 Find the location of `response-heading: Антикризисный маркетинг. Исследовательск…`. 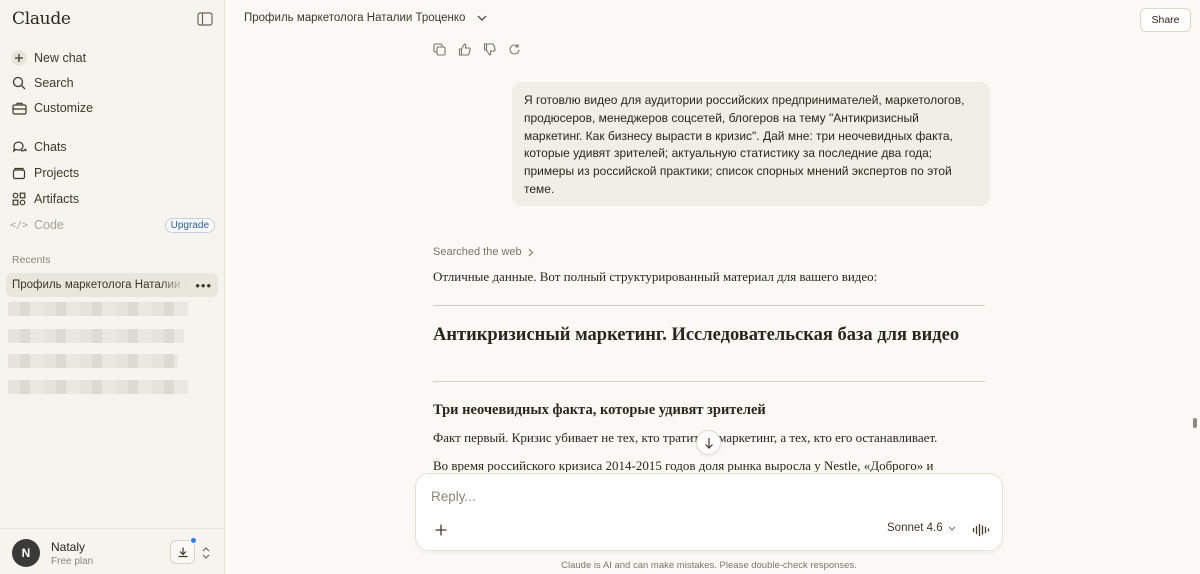

response-heading: Антикризисный маркетинг. Исследовательск… is located at coordinates (696, 335).